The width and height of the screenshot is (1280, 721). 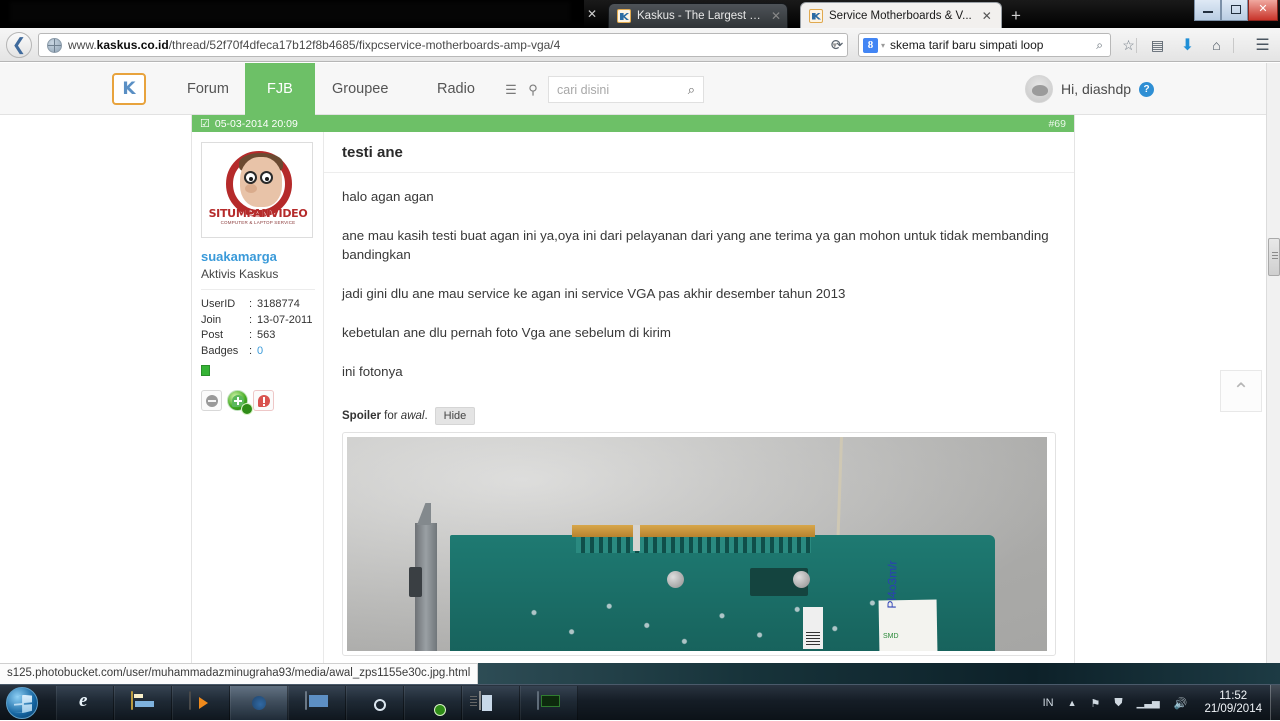 I want to click on menu-hamburger-icon: ☰, so click(x=1262, y=45).